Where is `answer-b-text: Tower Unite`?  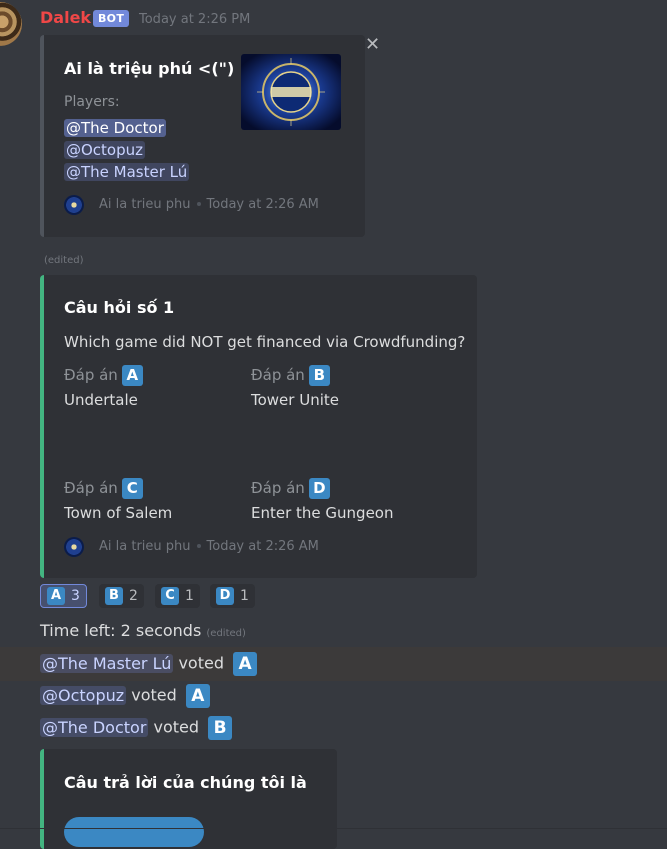
answer-b-text: Tower Unite is located at coordinates (295, 400).